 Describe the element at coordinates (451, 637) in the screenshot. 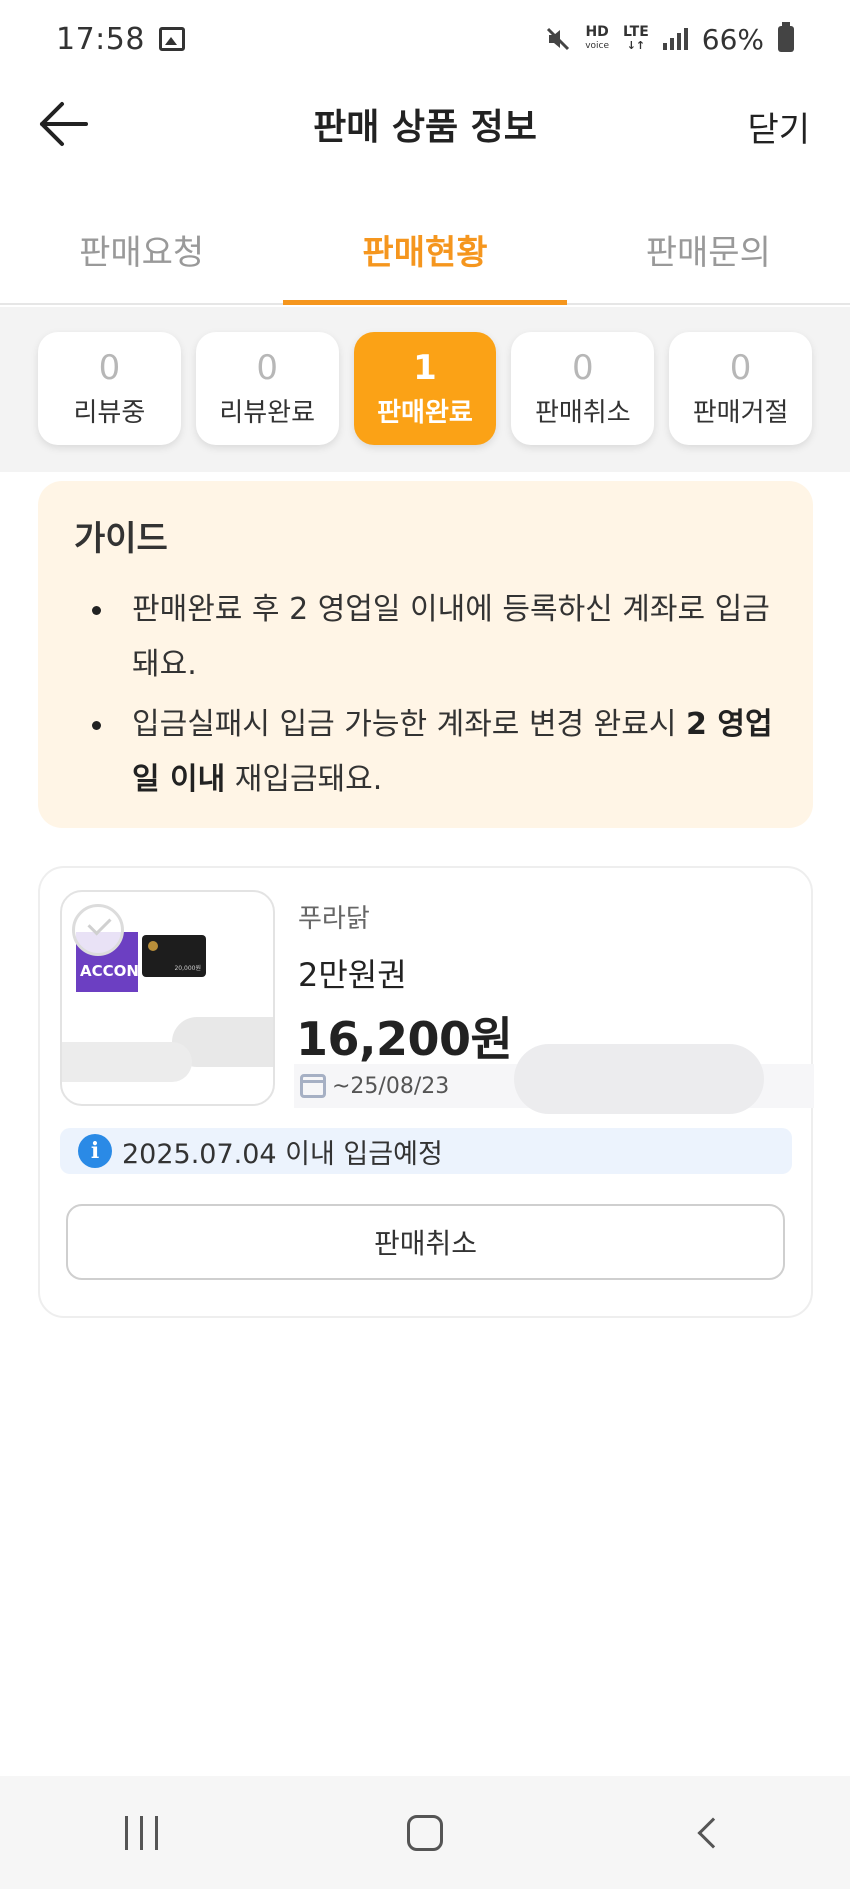

I see `guide-item-text: 판매완료 후 2 영업일 이내에 등록하신 계좌로 입금돼요.` at that location.